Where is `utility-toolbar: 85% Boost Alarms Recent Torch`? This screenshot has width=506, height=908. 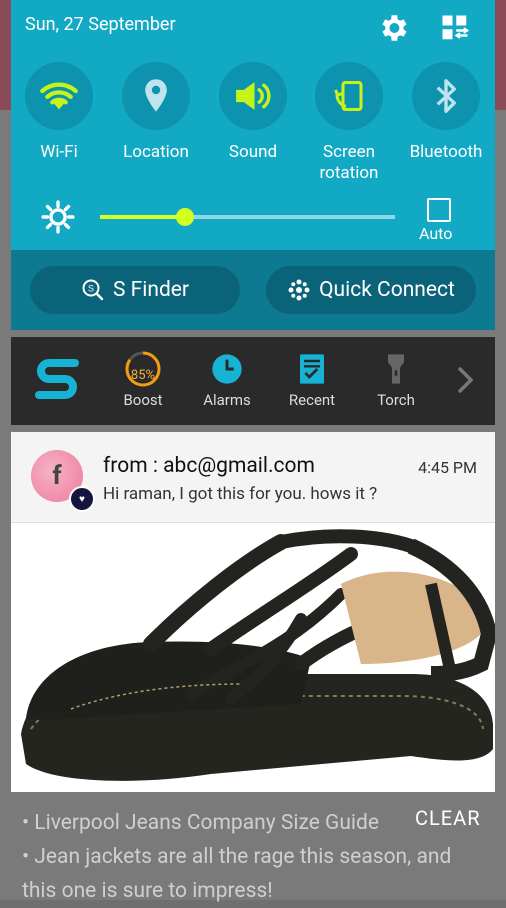 utility-toolbar: 85% Boost Alarms Recent Torch is located at coordinates (253, 381).